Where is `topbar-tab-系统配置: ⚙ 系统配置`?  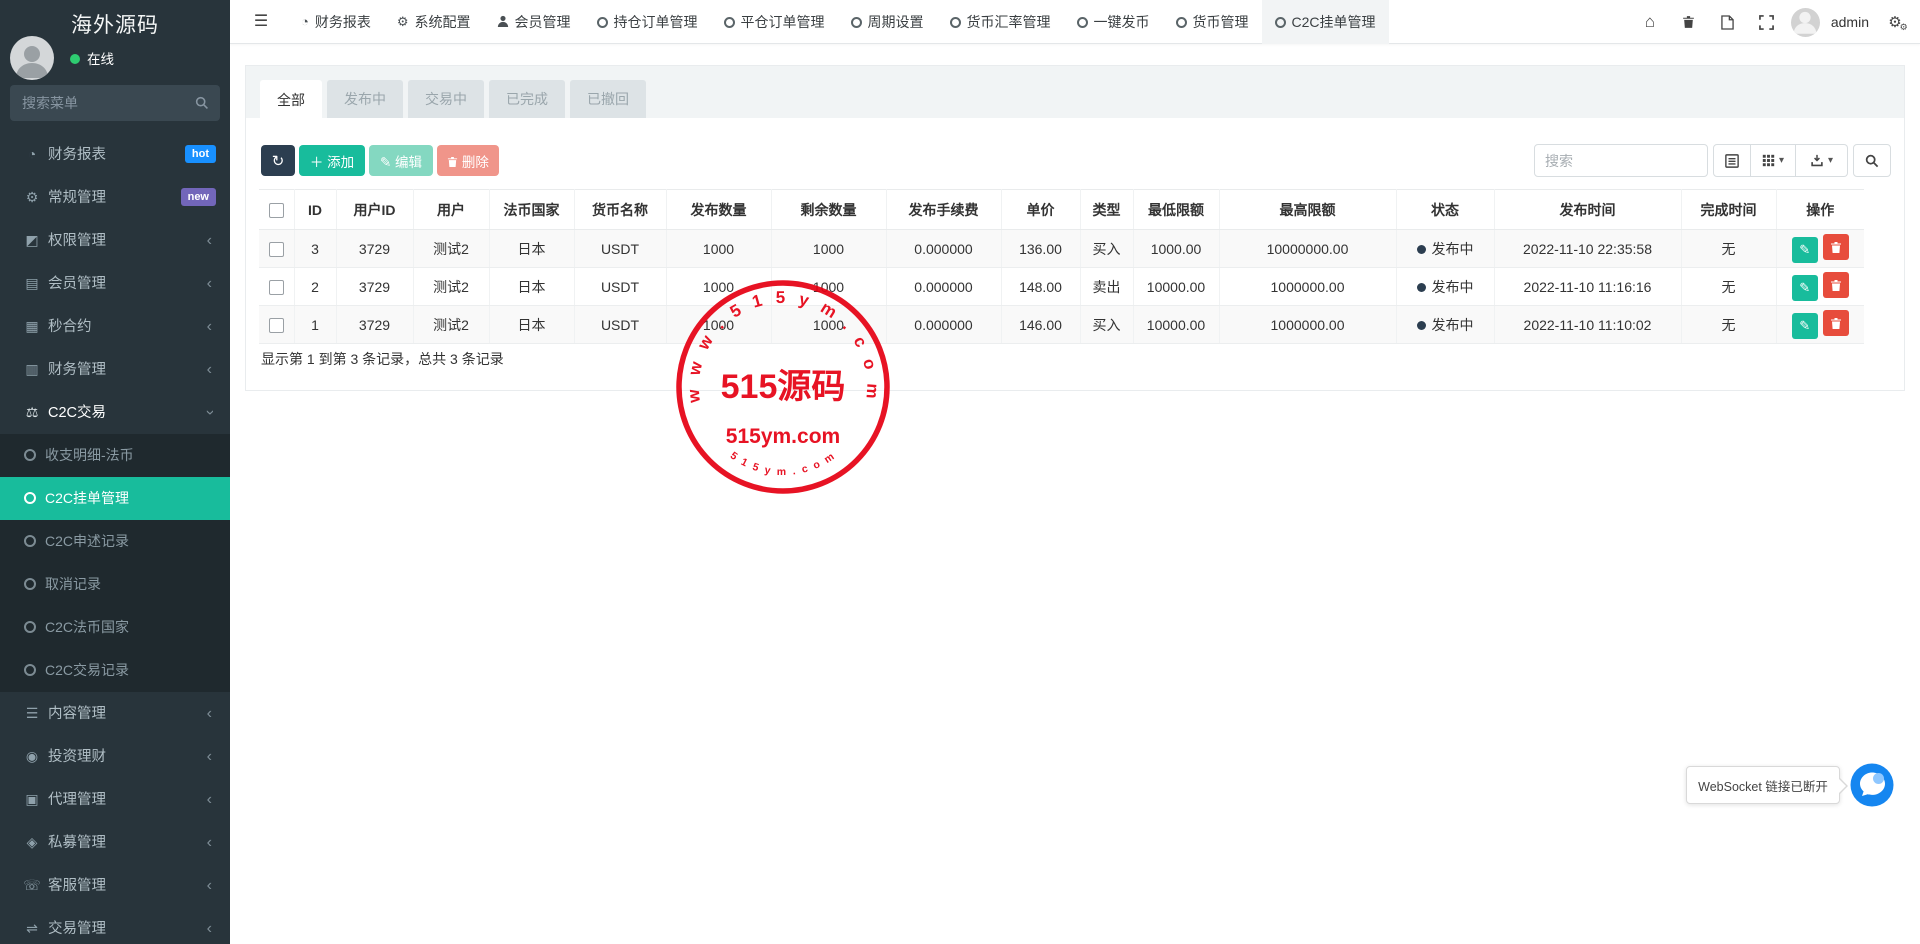 topbar-tab-系统配置: ⚙ 系统配置 is located at coordinates (434, 22).